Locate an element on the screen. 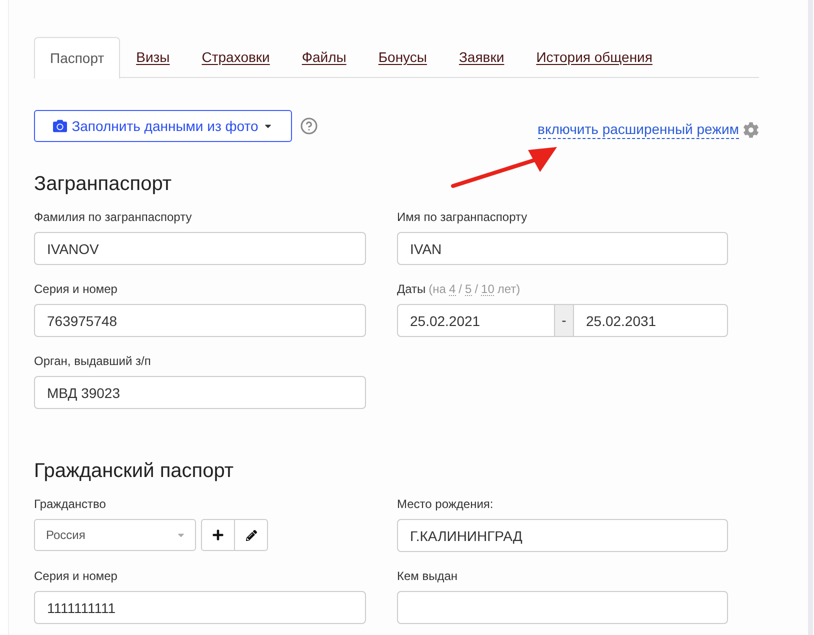 The image size is (814, 635). text-field: IVANOV is located at coordinates (200, 248).